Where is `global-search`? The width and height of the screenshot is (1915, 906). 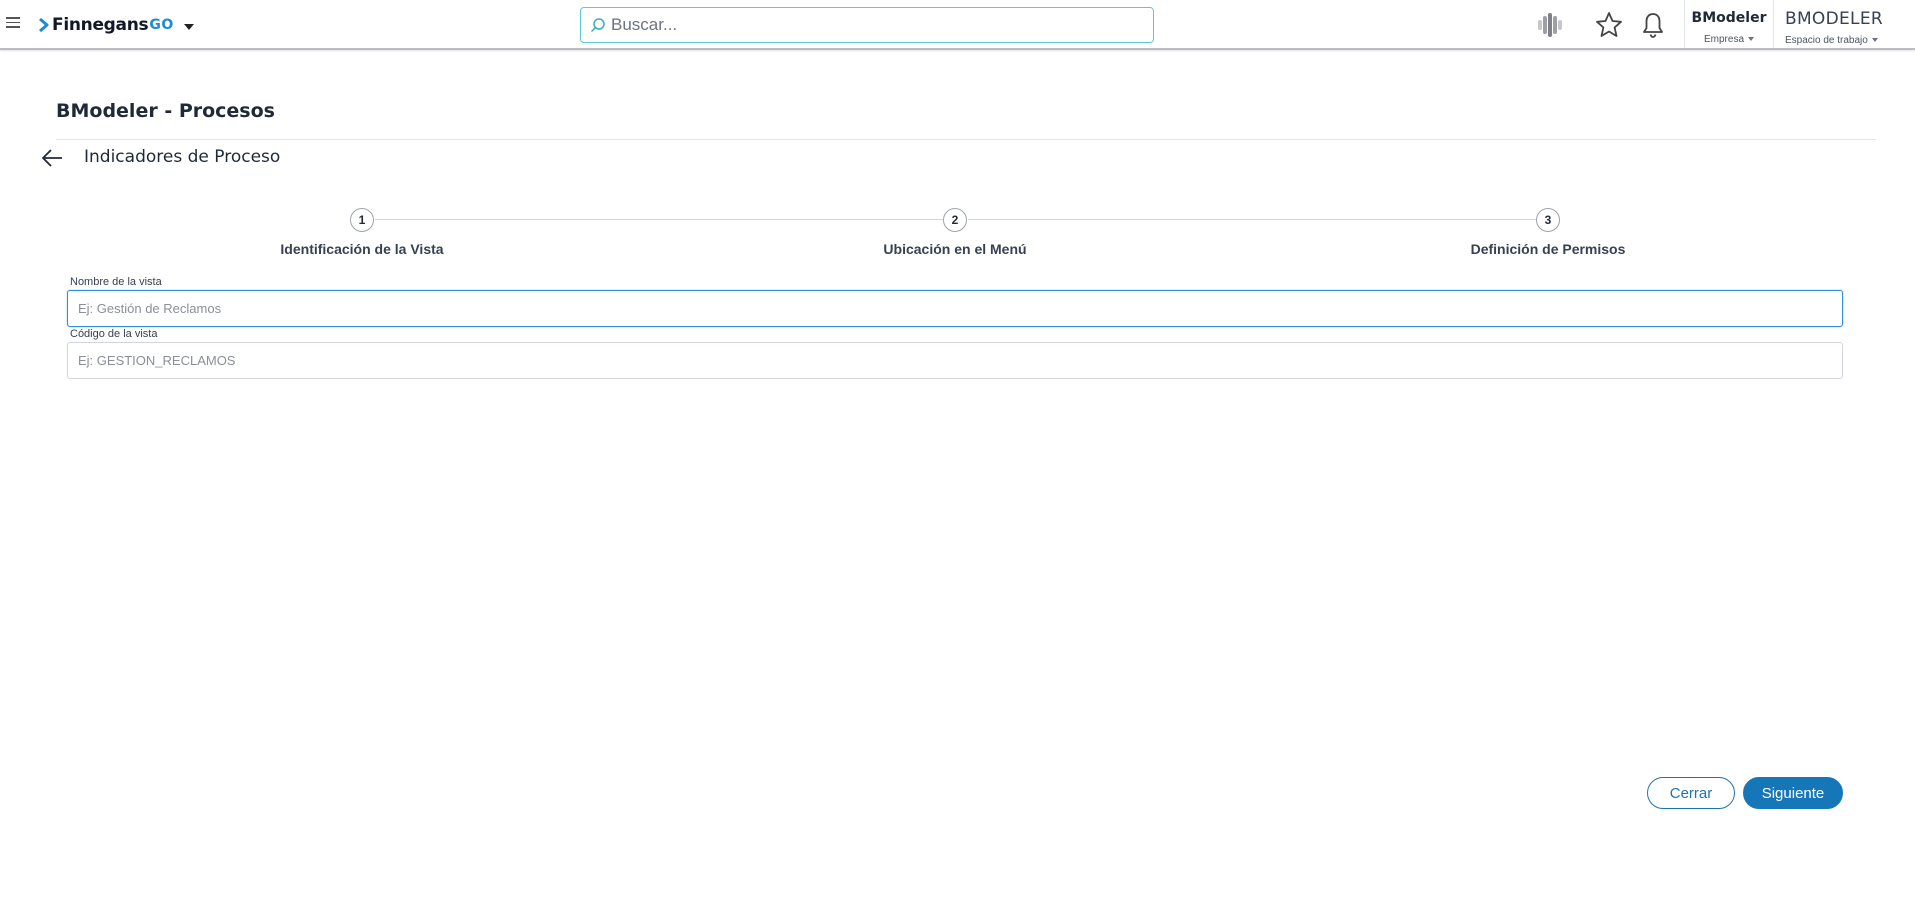 global-search is located at coordinates (867, 25).